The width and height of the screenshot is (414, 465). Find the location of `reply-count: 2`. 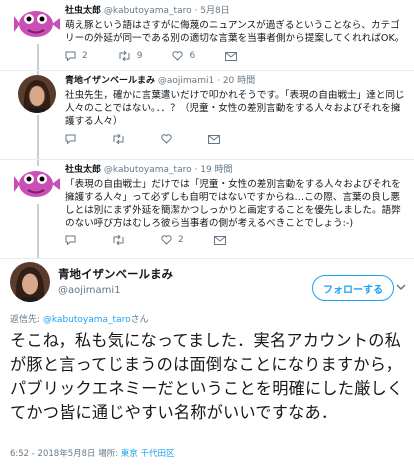

reply-count: 2 is located at coordinates (85, 56).